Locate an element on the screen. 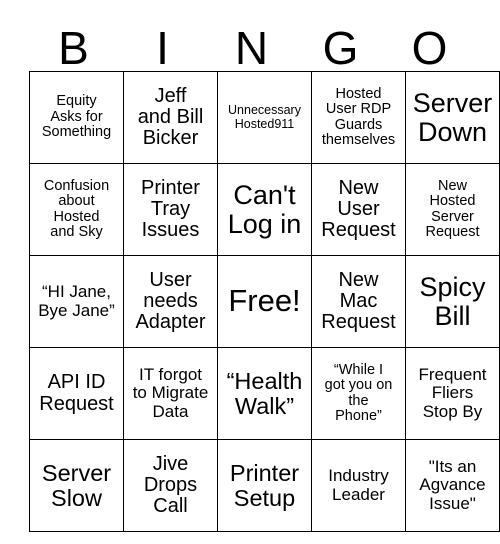 This screenshot has width=500, height=544. bingo-cell-label: Industry Leader is located at coordinates (358, 485).